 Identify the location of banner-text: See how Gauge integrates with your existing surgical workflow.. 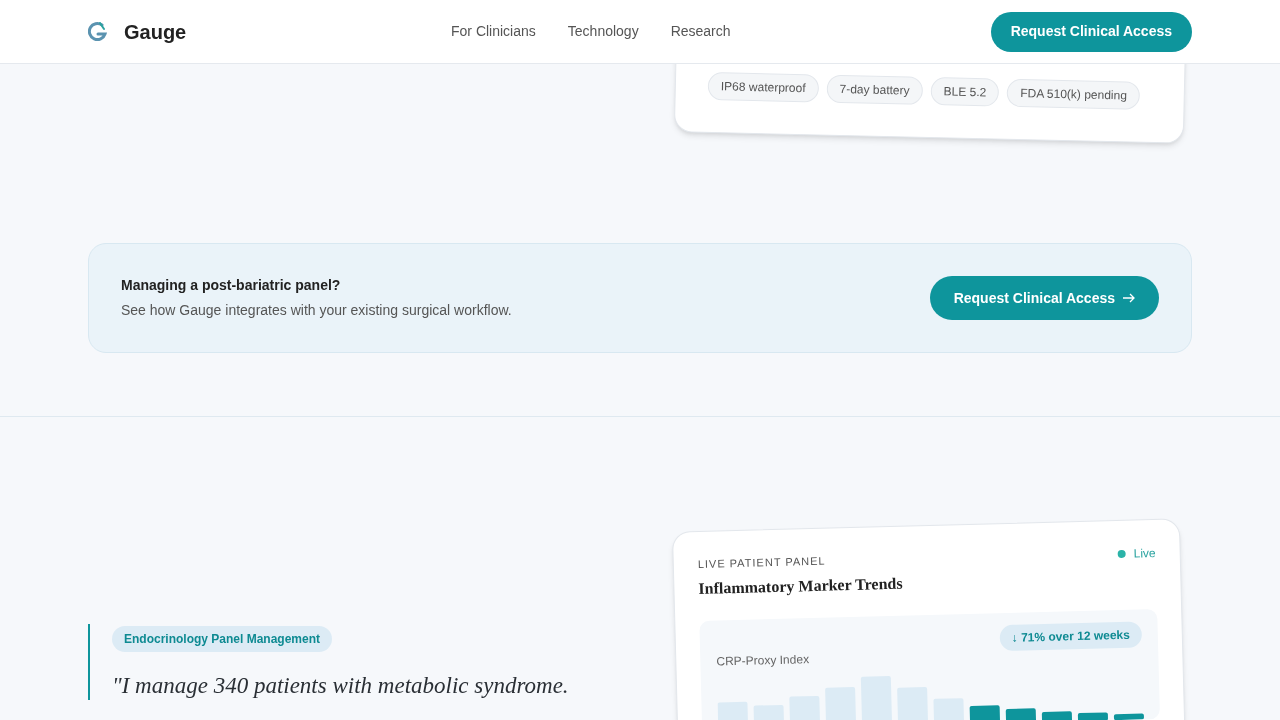
(316, 310).